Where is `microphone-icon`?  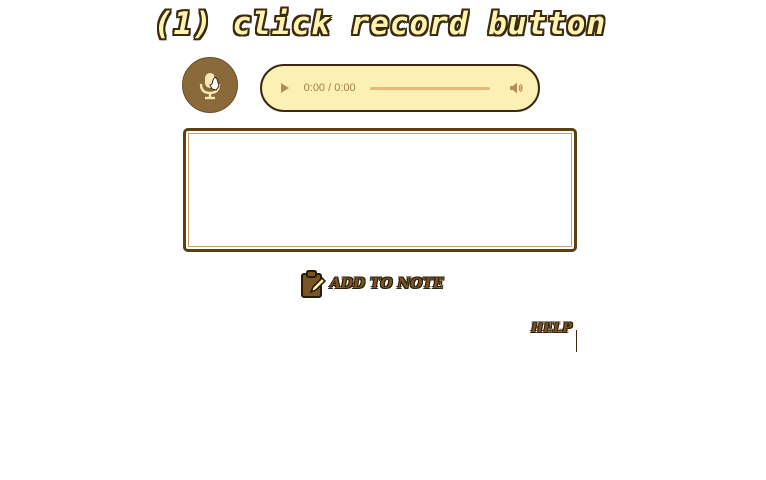
microphone-icon is located at coordinates (210, 85).